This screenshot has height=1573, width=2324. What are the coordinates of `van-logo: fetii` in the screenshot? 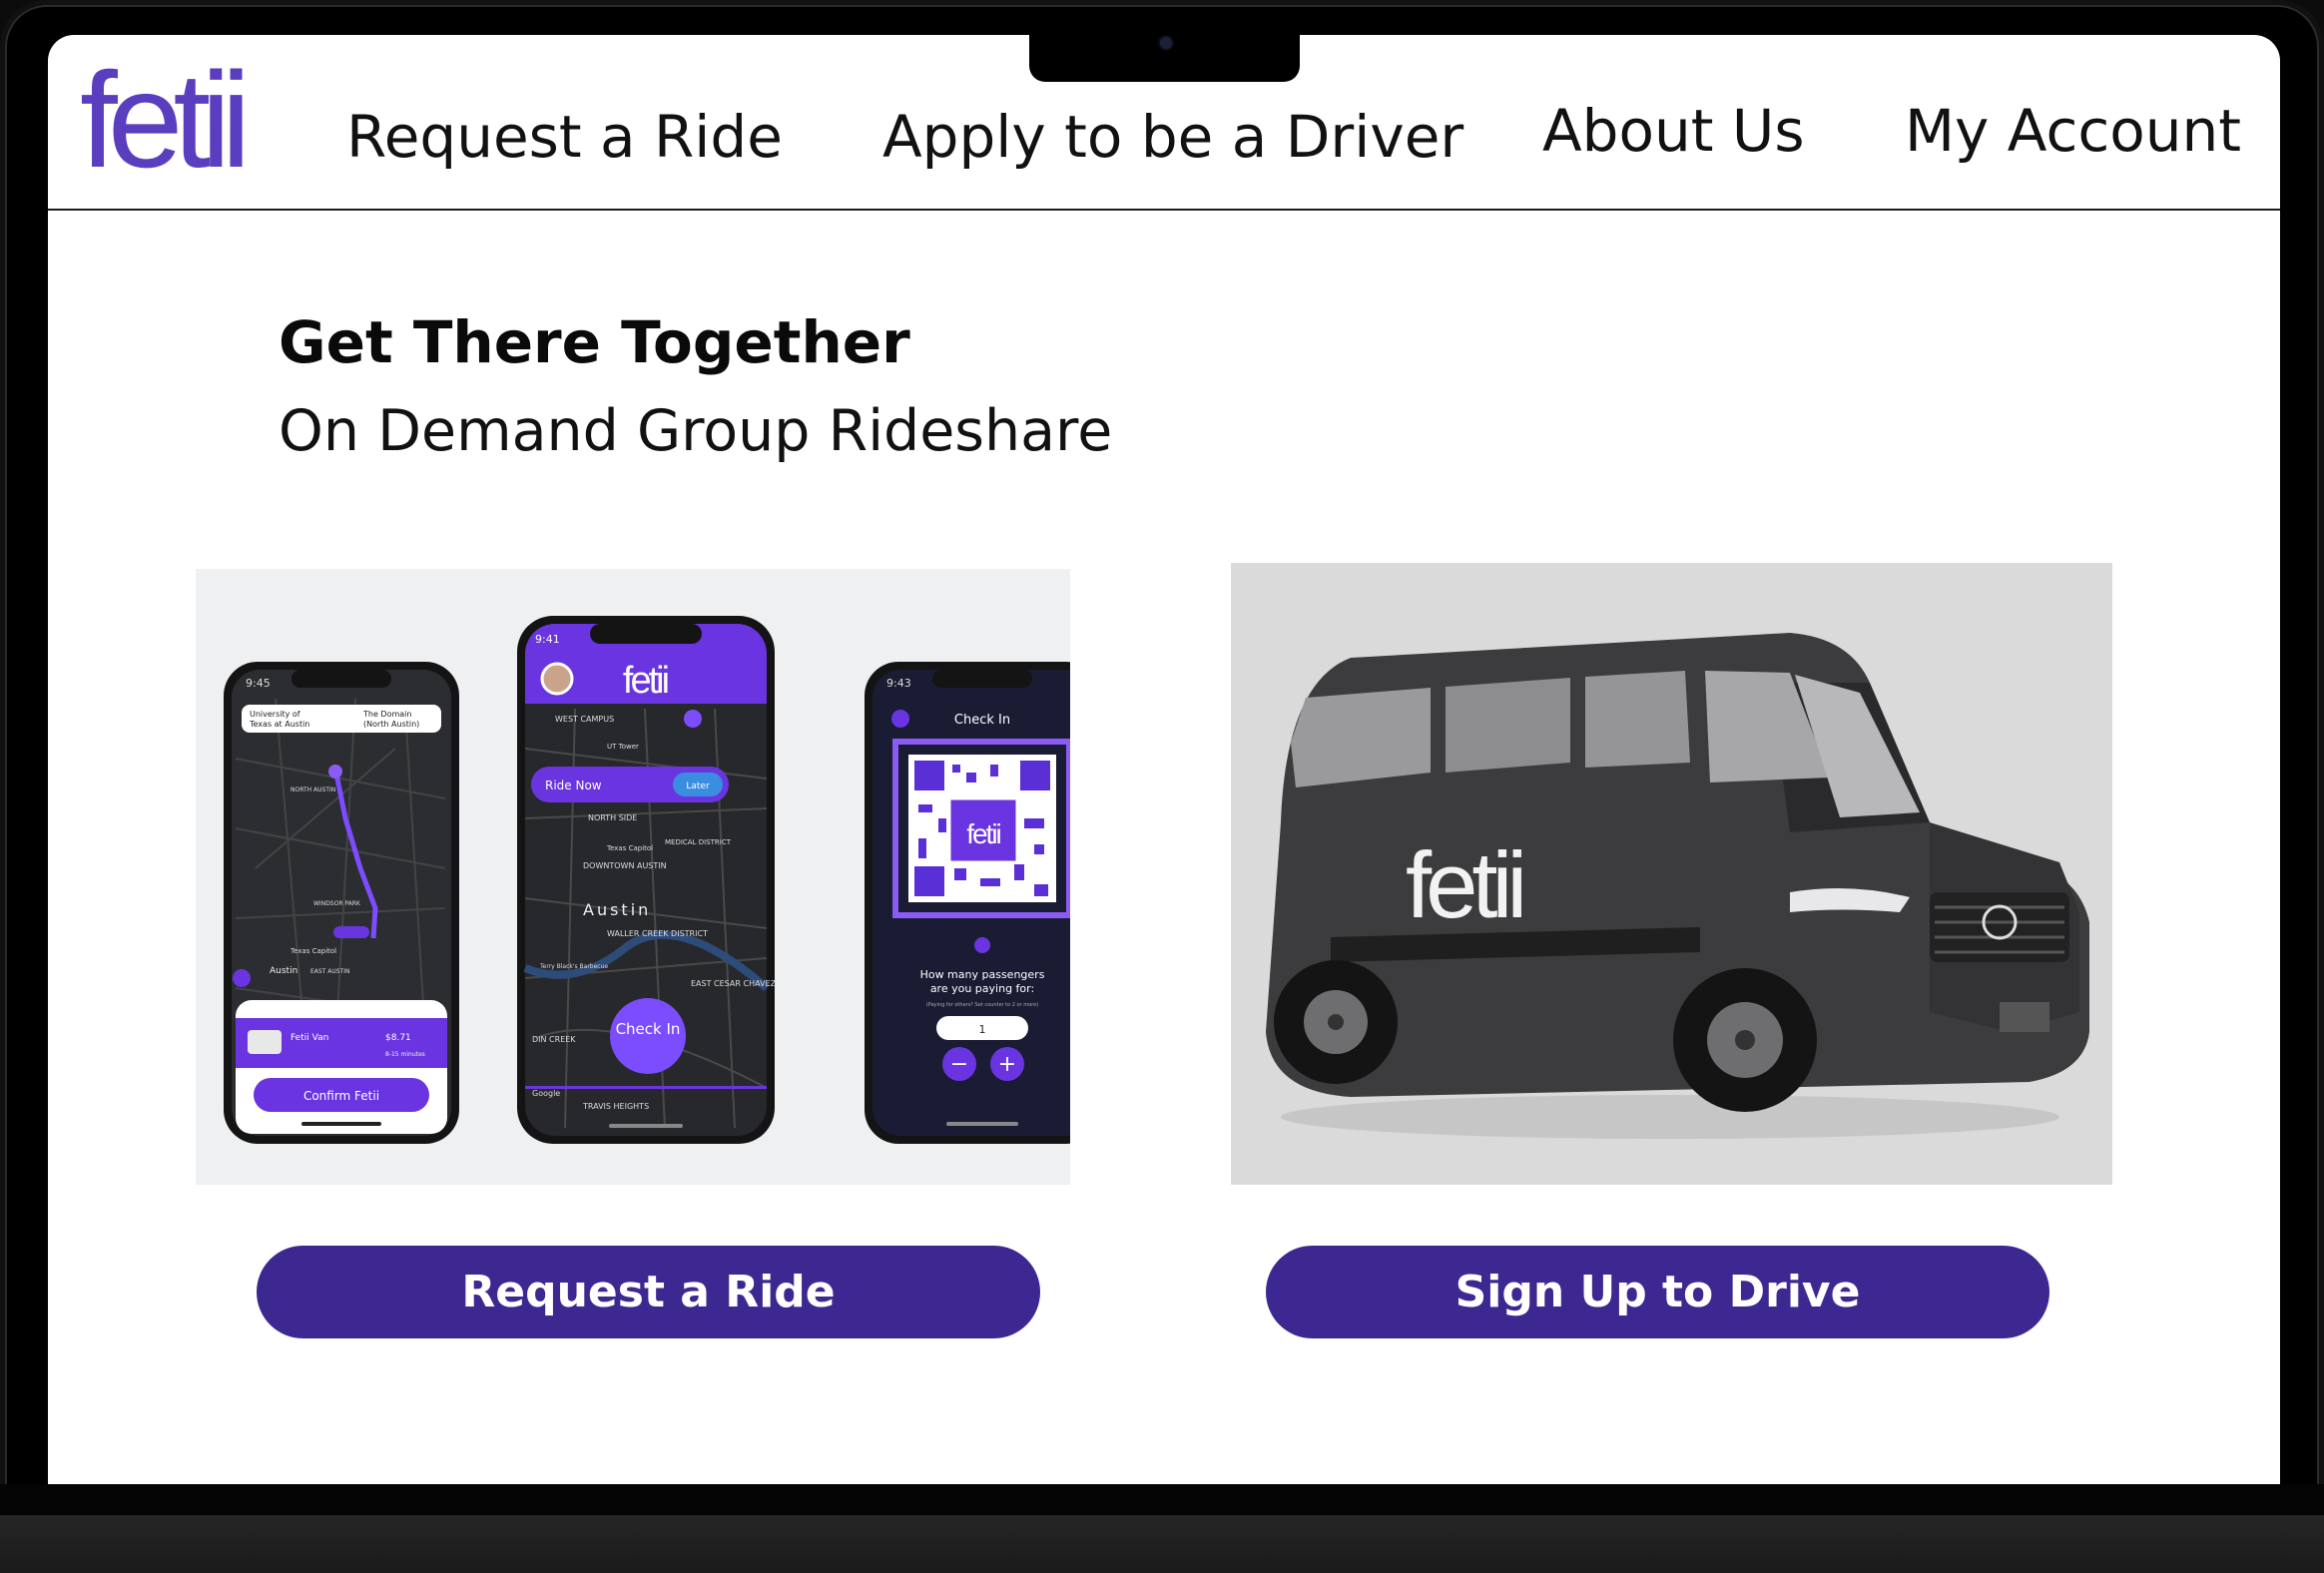 It's located at (1464, 884).